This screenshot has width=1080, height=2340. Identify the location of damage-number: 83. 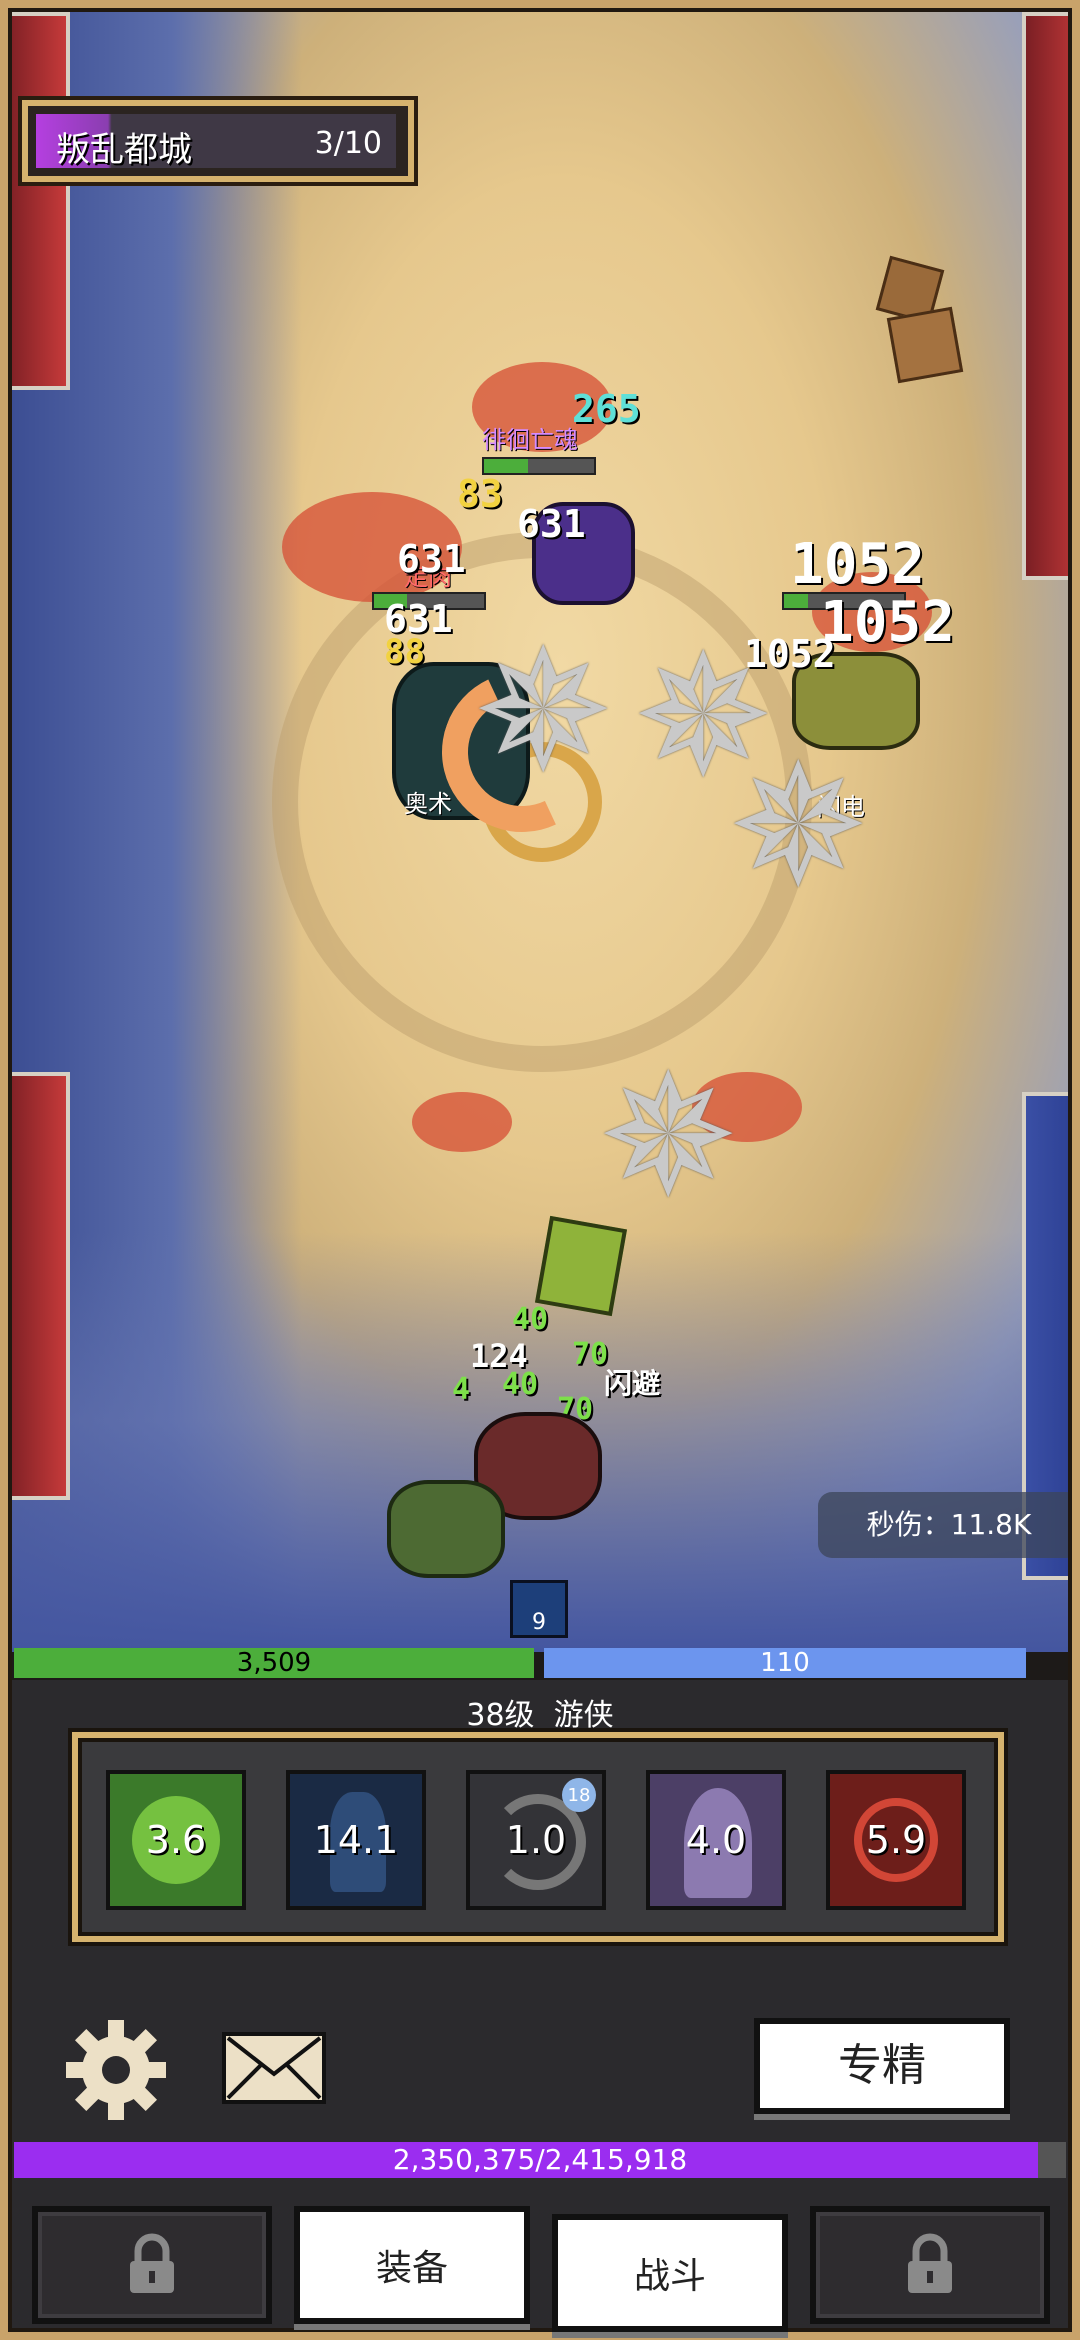
(480, 494).